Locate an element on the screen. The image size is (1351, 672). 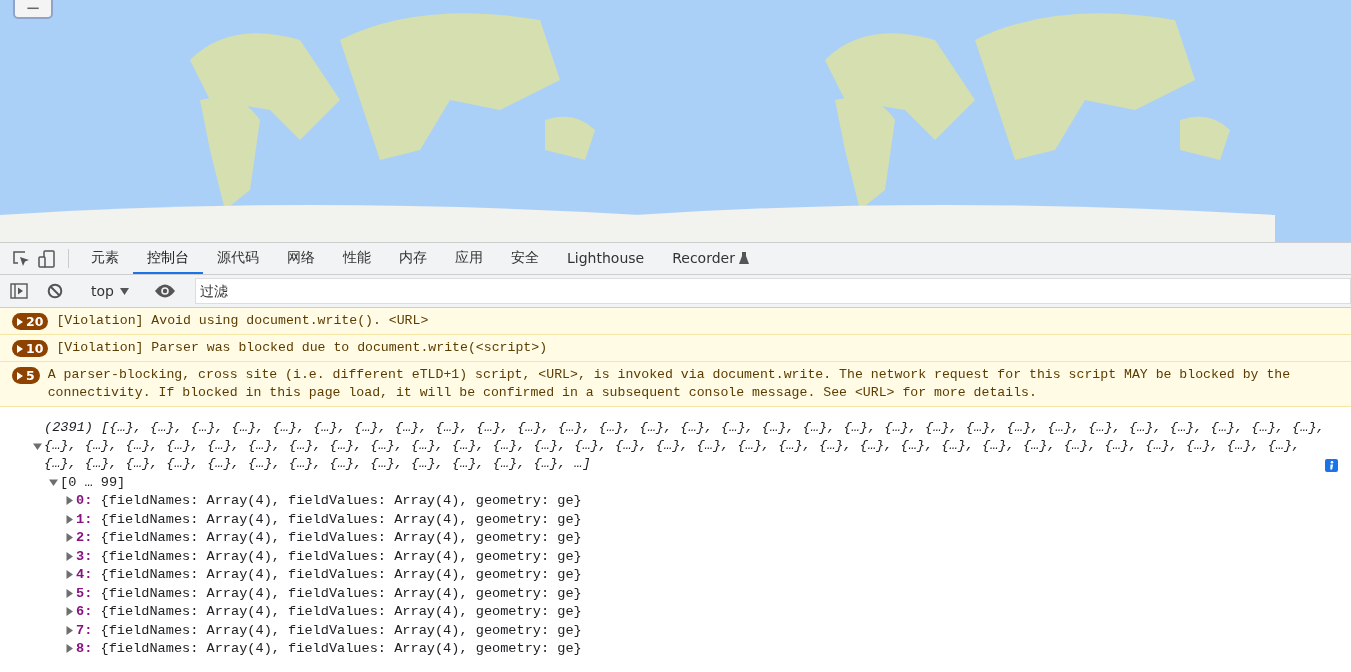
array-index: 7: is located at coordinates (84, 630).